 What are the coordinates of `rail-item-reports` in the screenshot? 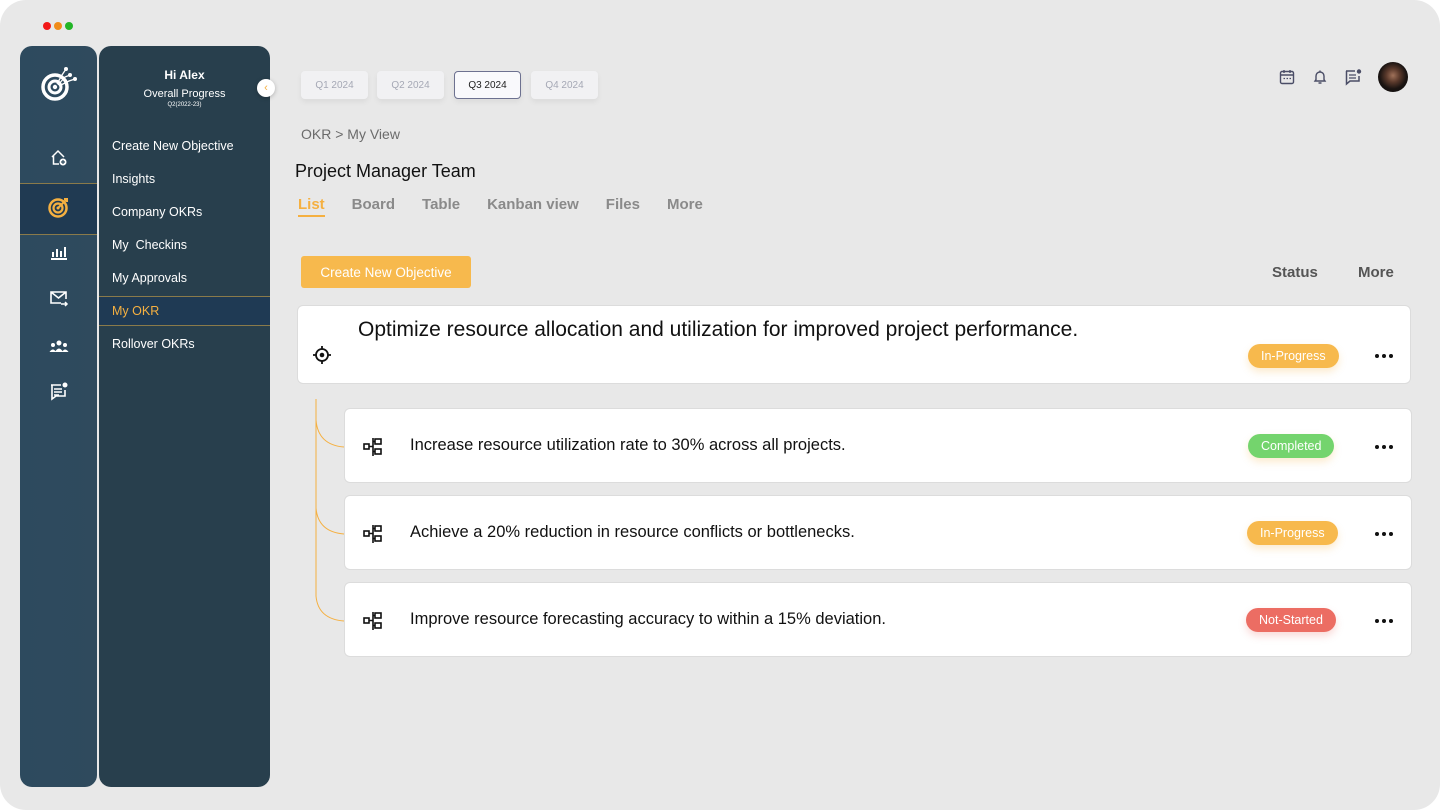 It's located at (58, 254).